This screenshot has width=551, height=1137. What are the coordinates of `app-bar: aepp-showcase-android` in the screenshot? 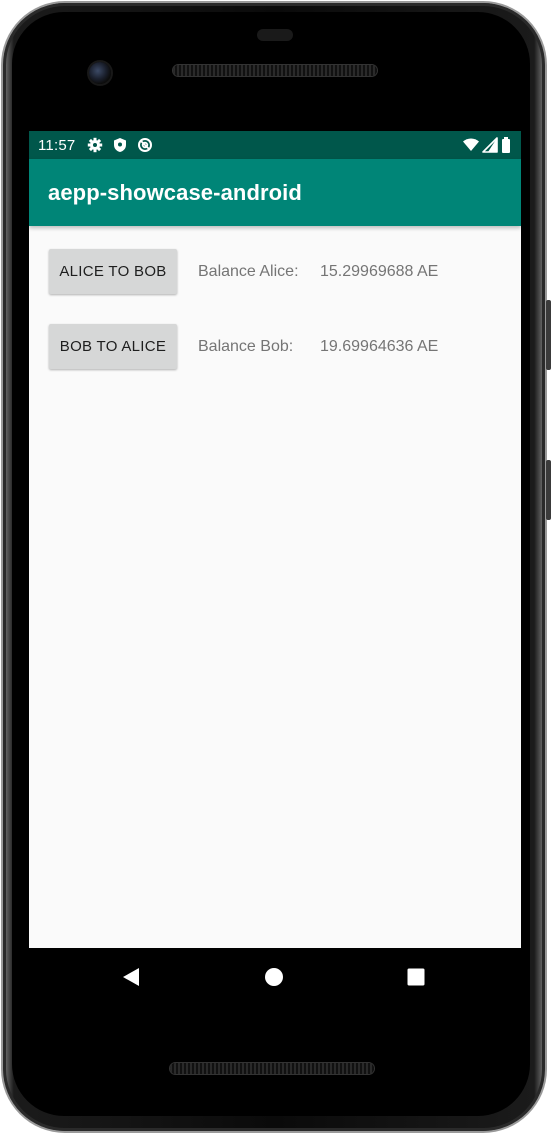 It's located at (275, 192).